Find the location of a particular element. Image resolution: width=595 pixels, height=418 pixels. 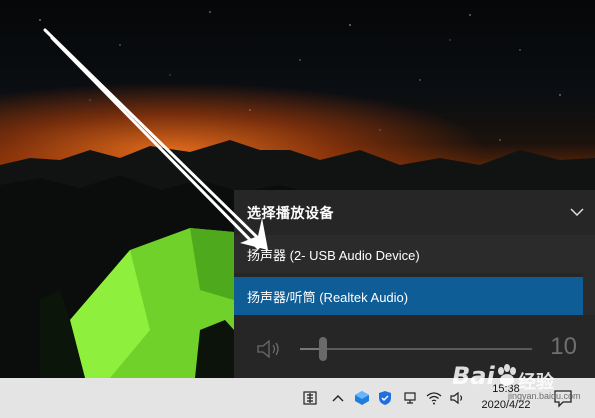

network-device-icon is located at coordinates (410, 398).